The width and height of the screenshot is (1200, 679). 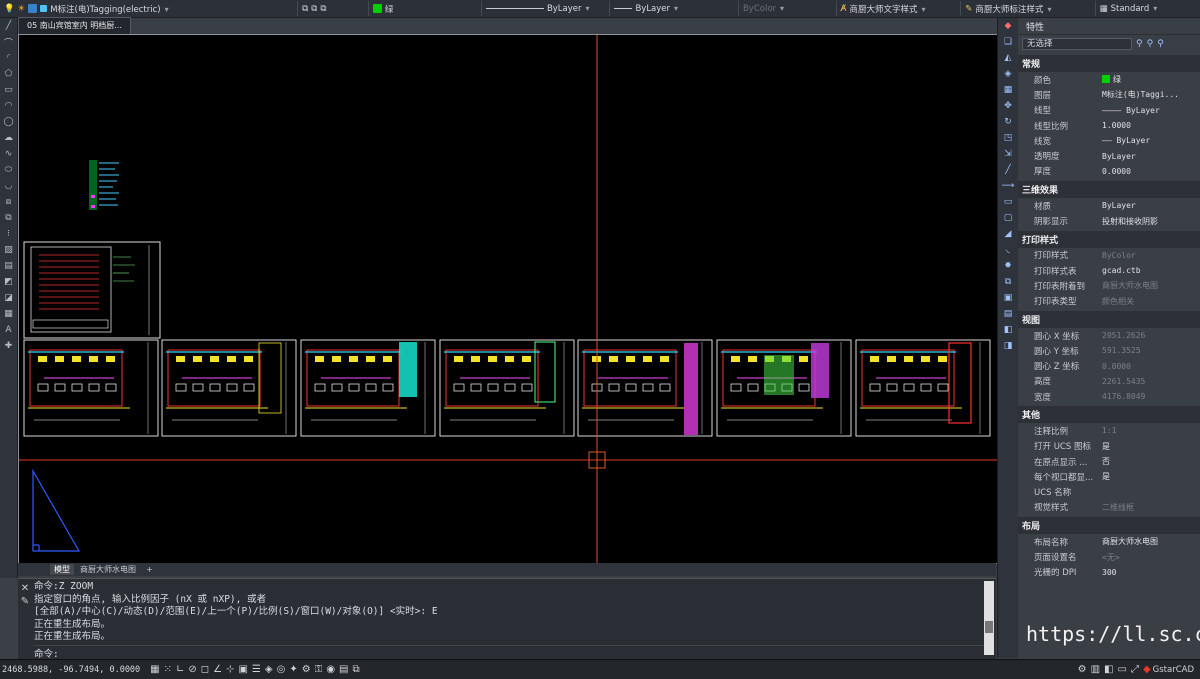 What do you see at coordinates (1008, 314) in the screenshot?
I see `properties-icon: ▤` at bounding box center [1008, 314].